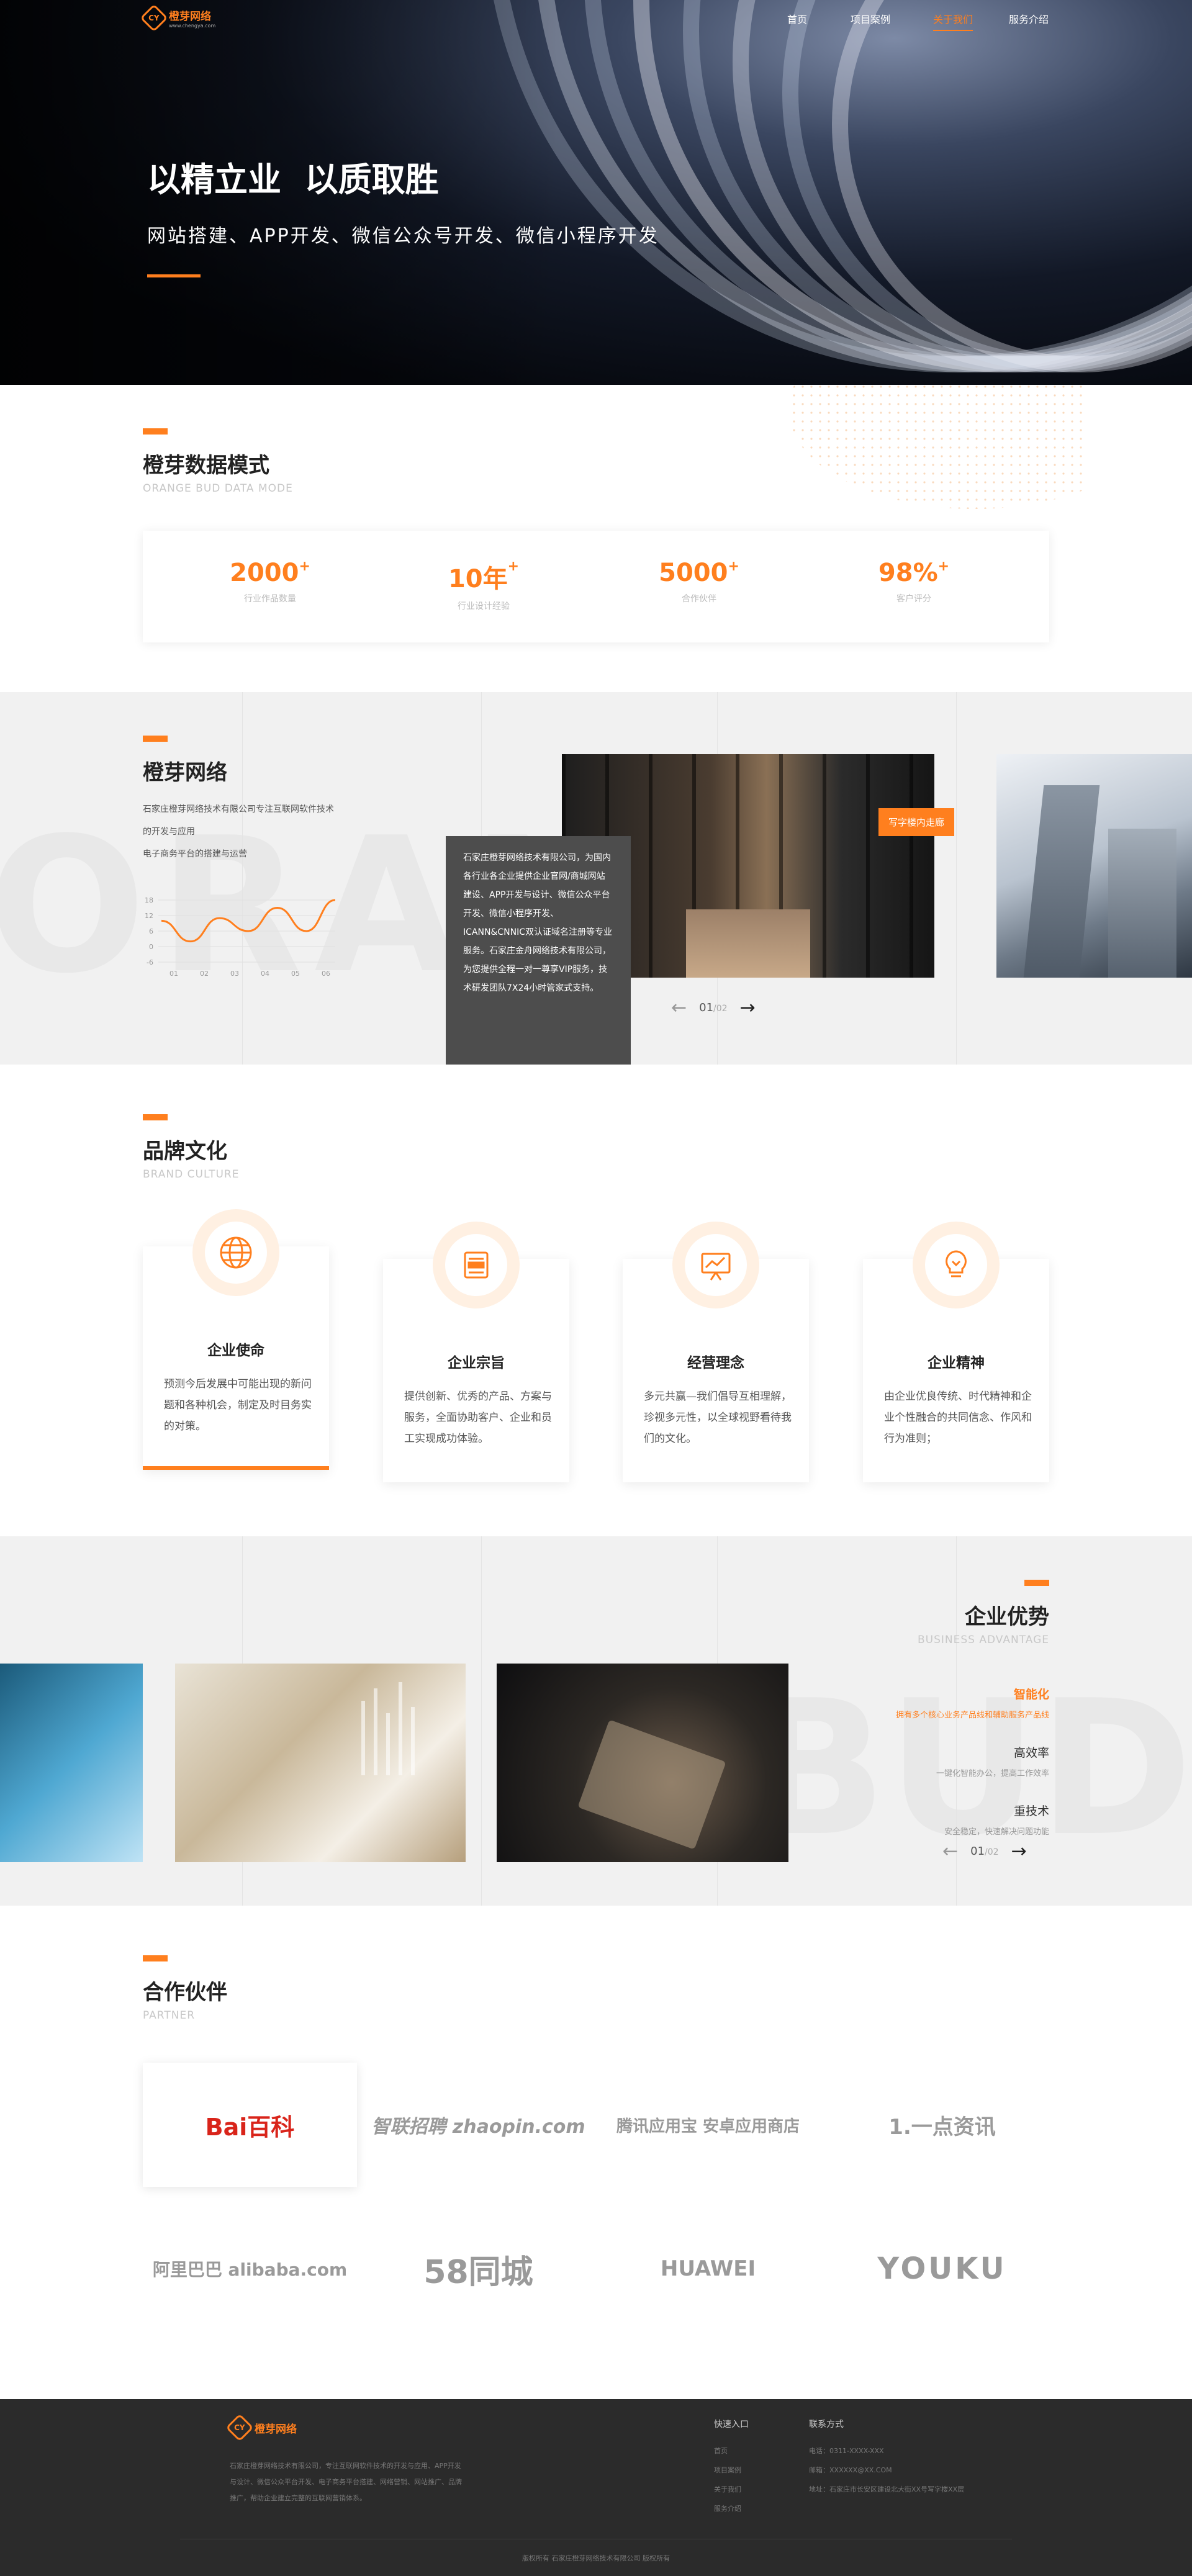 Image resolution: width=1192 pixels, height=2576 pixels. I want to click on culture-card: 企业精神 由企业优良传统、时代精神和企业个性融合的共同信念、作风和行为准则；, so click(956, 1352).